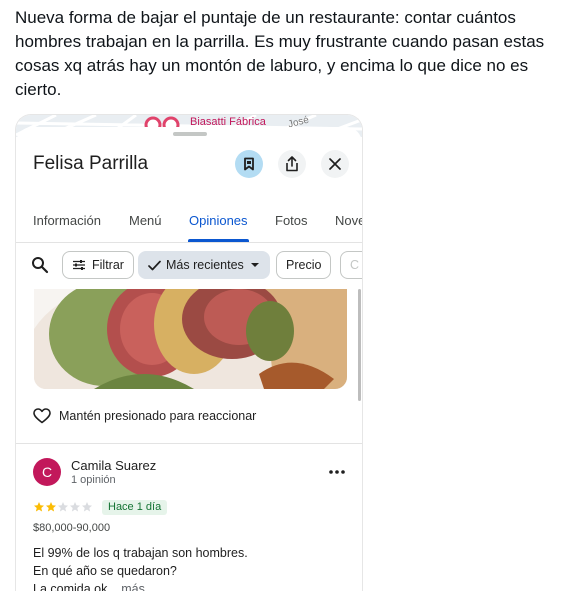 Image resolution: width=576 pixels, height=591 pixels. Describe the element at coordinates (254, 265) in the screenshot. I see `dropdown-arrow-icon` at that location.